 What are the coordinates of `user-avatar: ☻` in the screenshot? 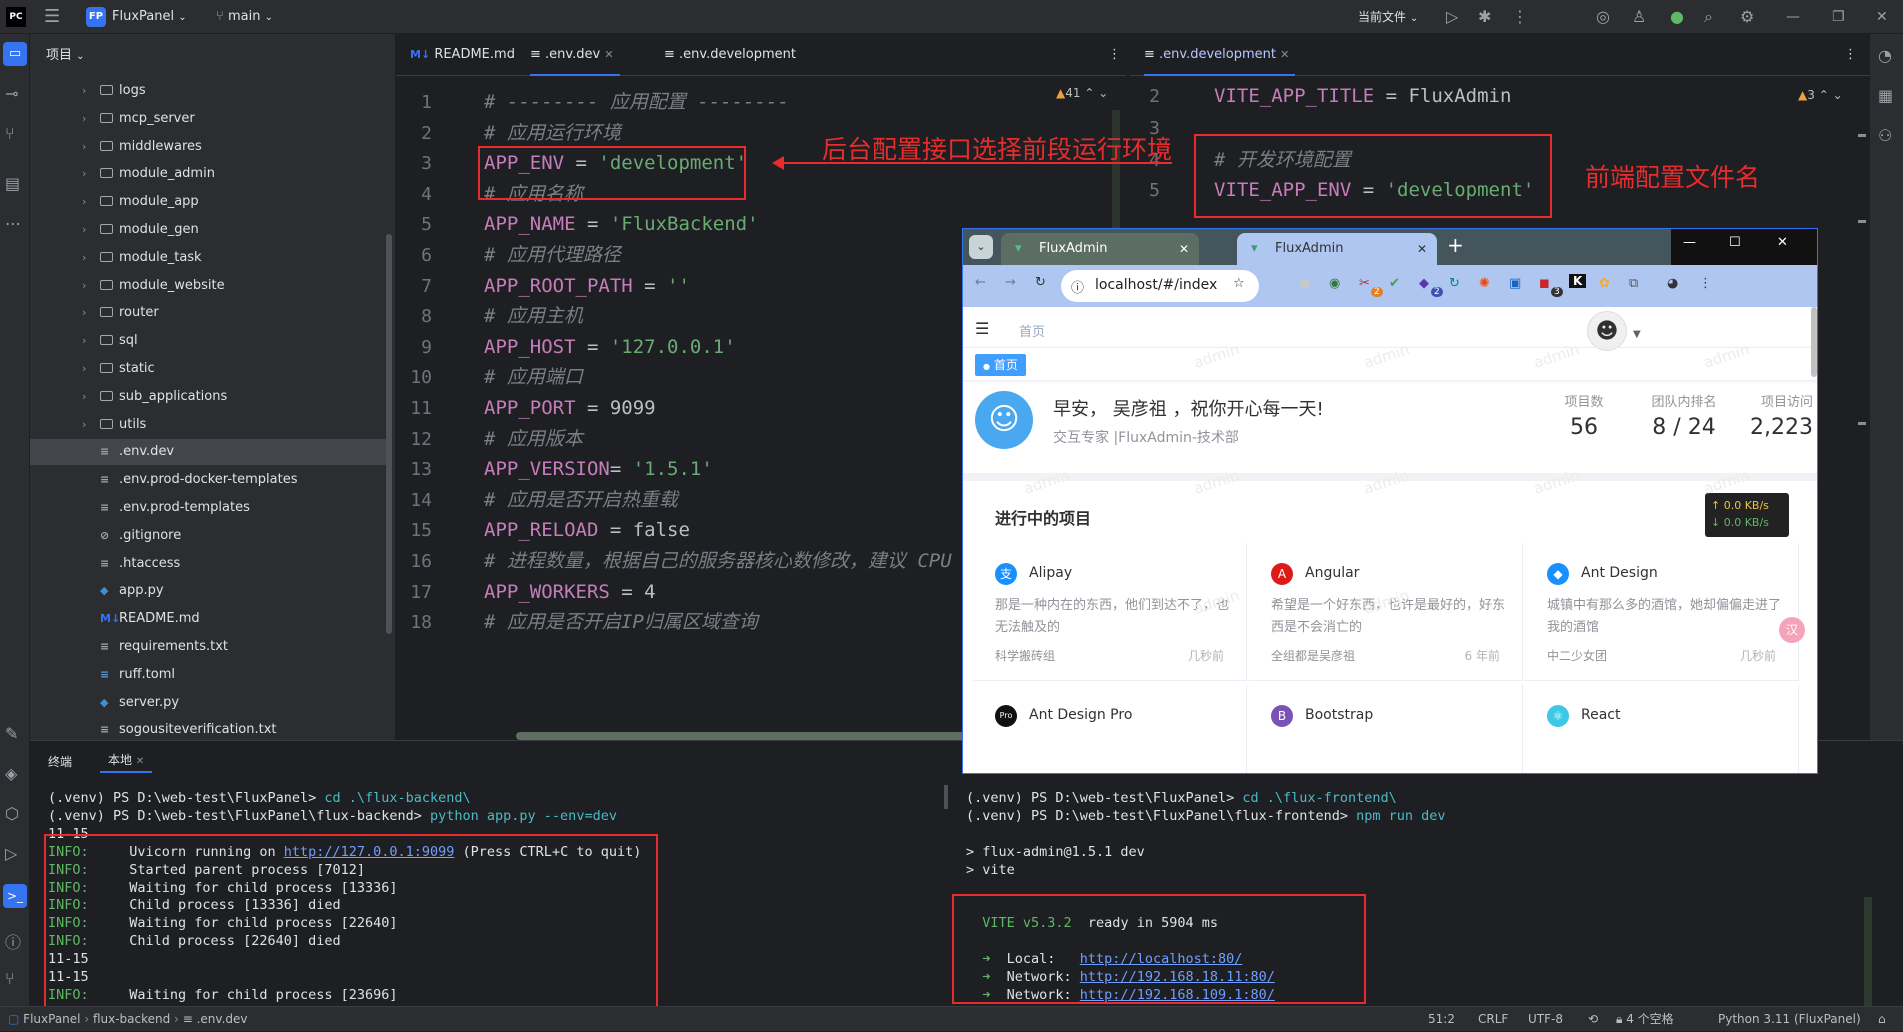 It's located at (1607, 331).